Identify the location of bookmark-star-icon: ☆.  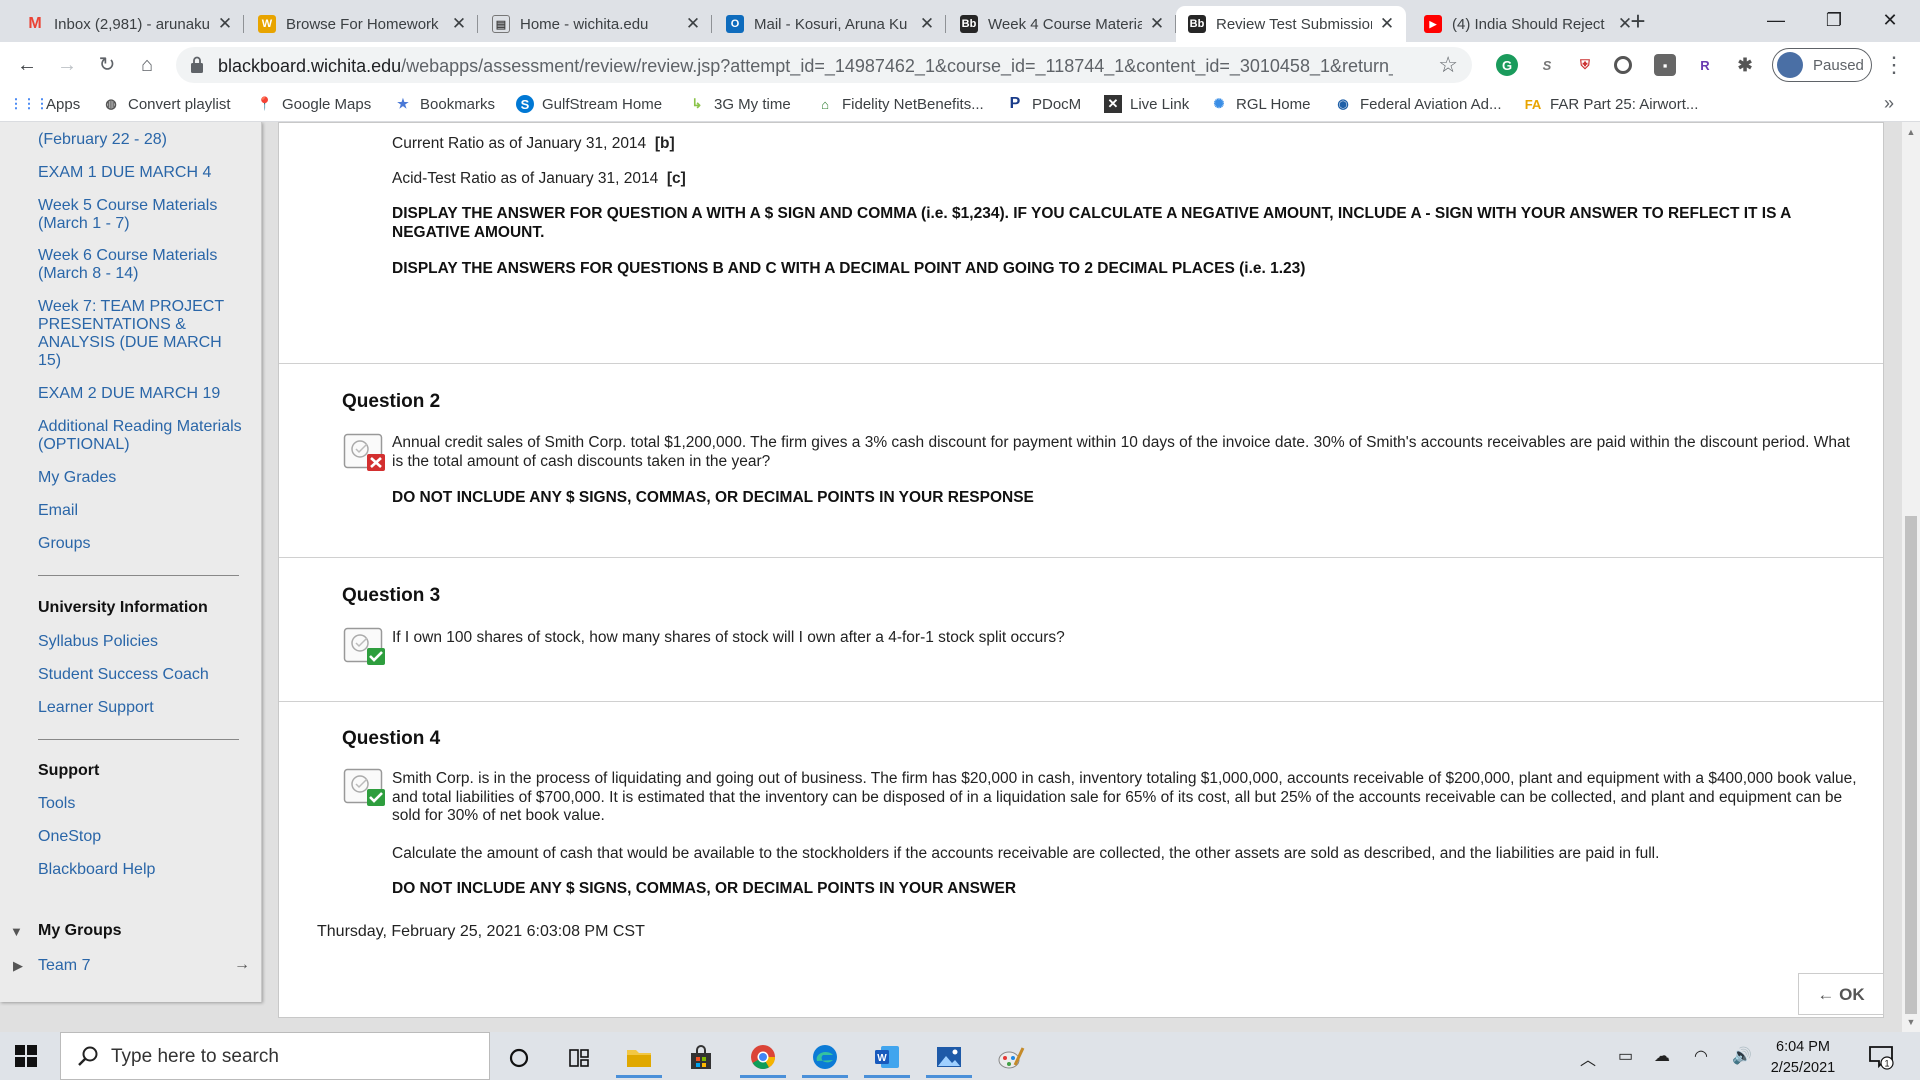
(1448, 65).